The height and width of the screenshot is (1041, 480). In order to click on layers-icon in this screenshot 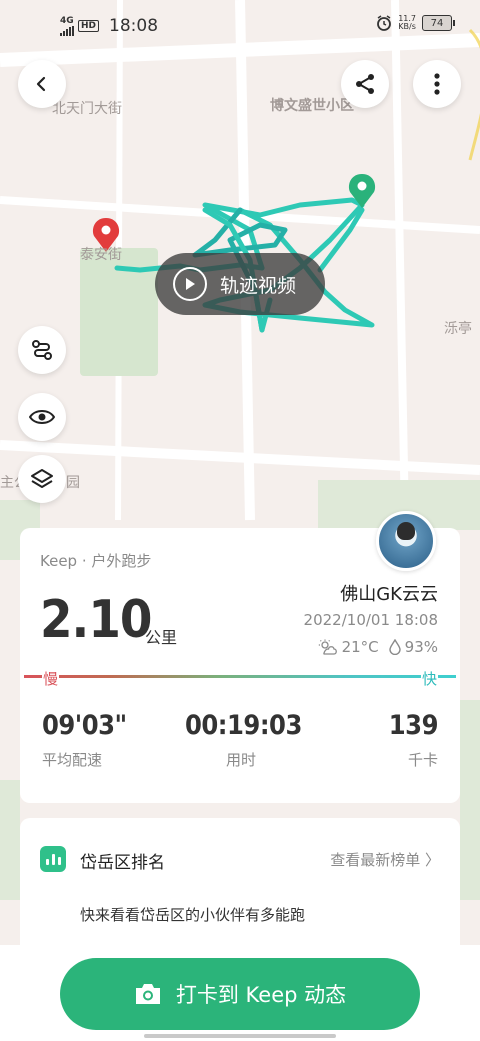, I will do `click(42, 478)`.